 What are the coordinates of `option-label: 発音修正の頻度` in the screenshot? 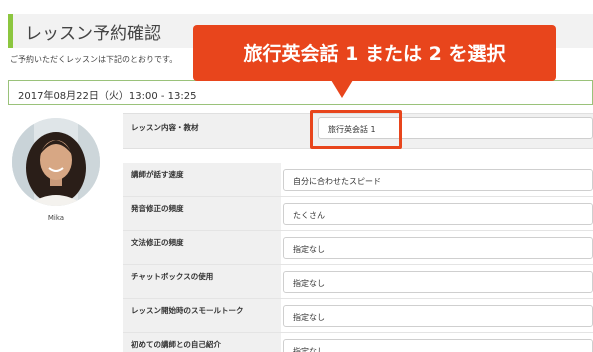 It's located at (157, 208).